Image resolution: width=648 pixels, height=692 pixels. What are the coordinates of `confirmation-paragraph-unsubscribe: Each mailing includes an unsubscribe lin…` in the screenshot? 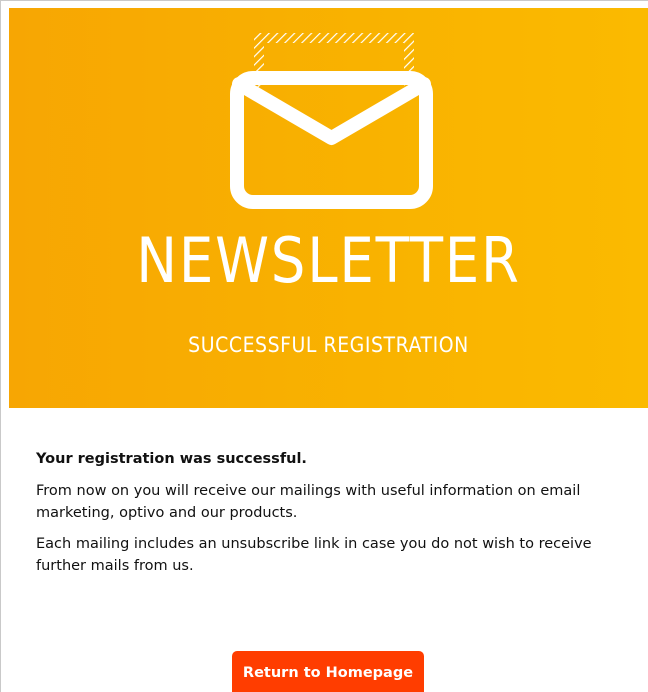 It's located at (314, 555).